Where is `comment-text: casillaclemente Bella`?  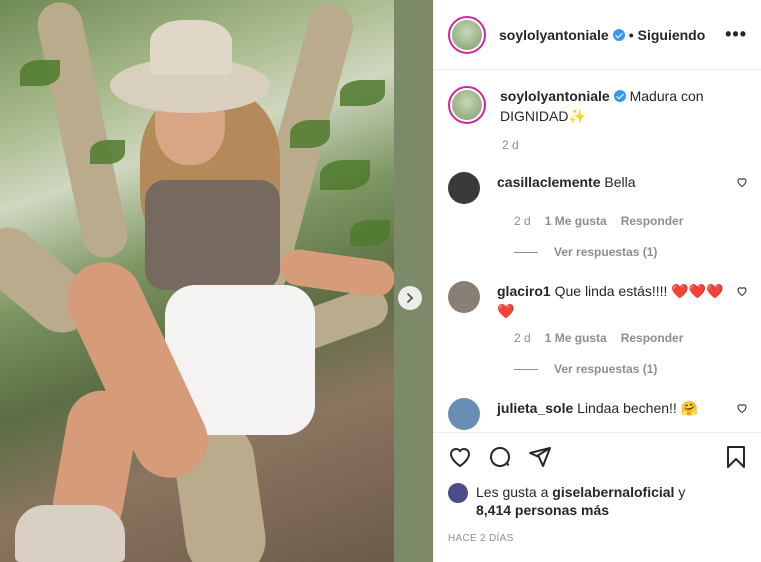 comment-text: casillaclemente Bella is located at coordinates (612, 182).